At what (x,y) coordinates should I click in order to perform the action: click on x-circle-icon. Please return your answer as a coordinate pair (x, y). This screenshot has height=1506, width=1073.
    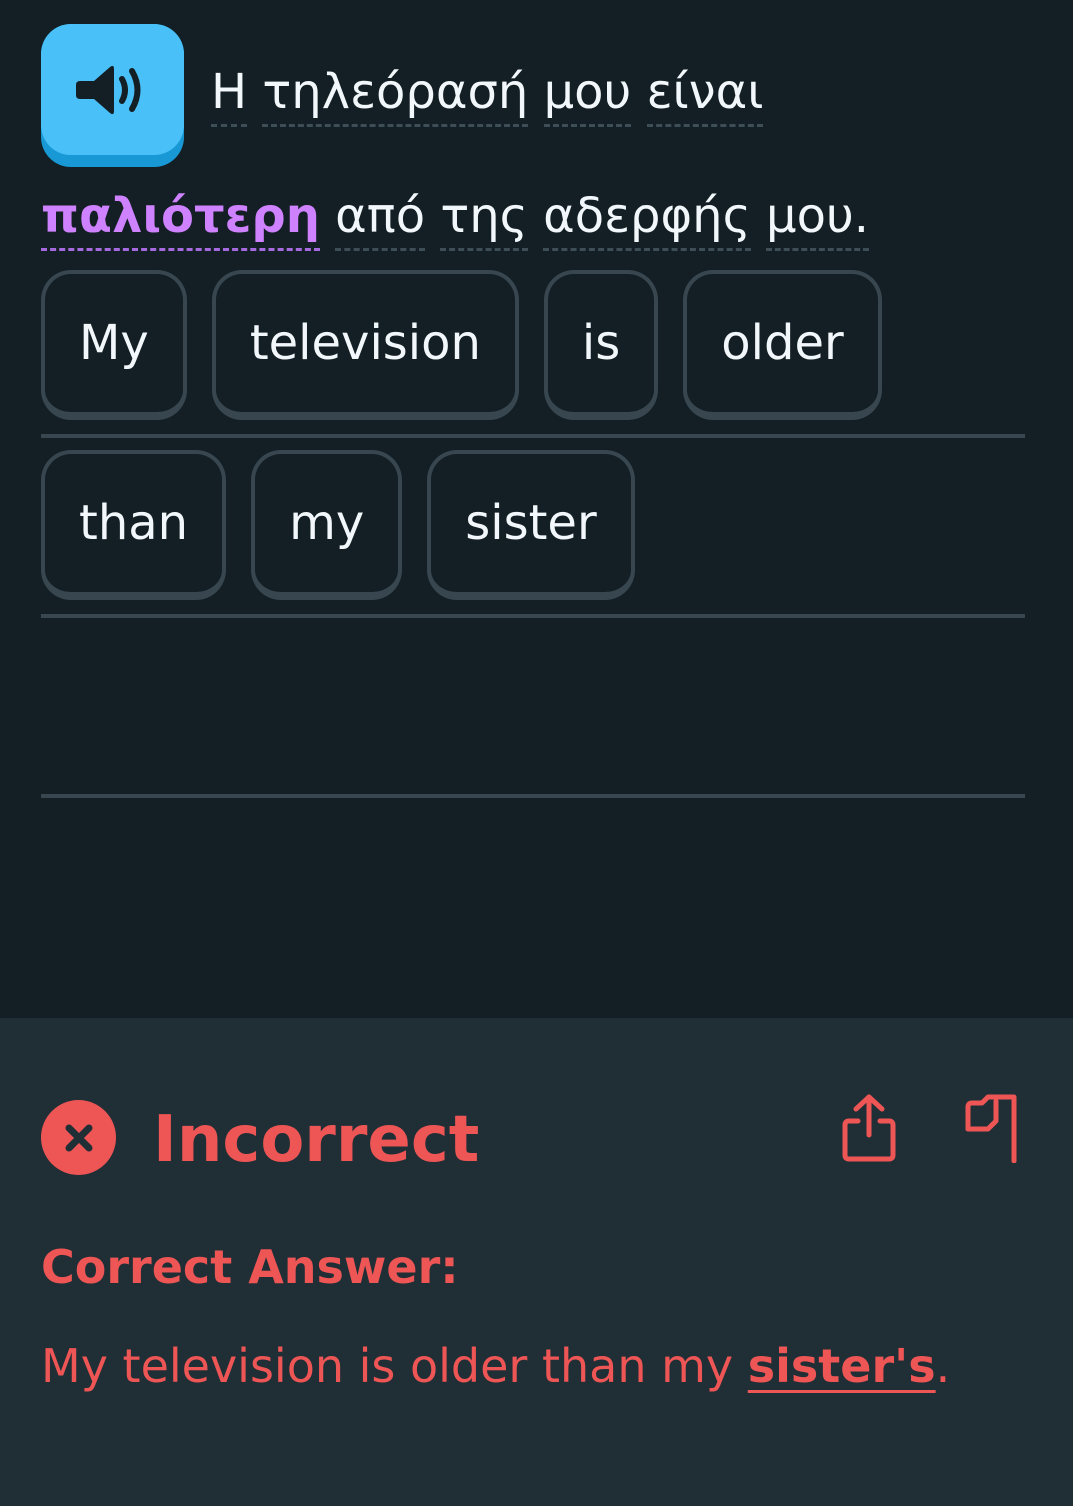
    Looking at the image, I should click on (78, 1137).